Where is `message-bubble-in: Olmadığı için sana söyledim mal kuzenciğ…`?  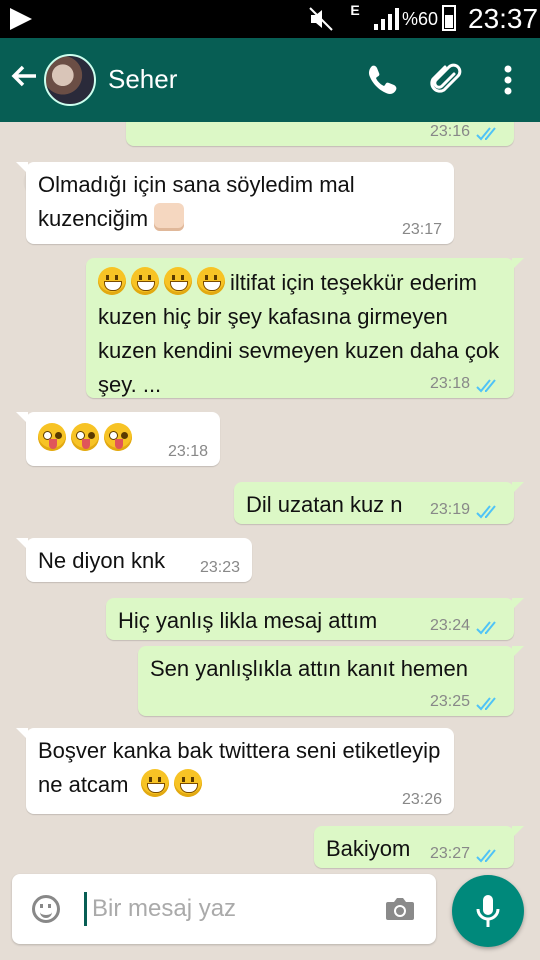
message-bubble-in: Olmadığı için sana söyledim mal kuzenciğ… is located at coordinates (235, 203).